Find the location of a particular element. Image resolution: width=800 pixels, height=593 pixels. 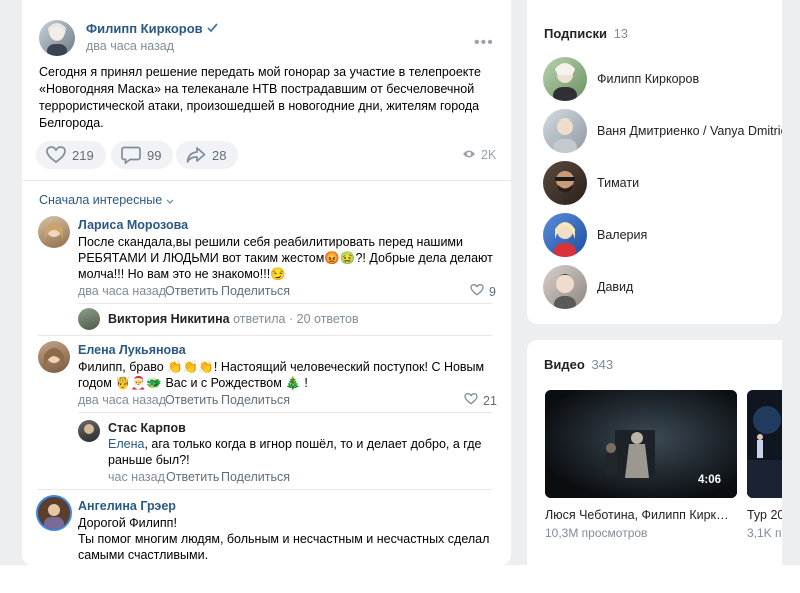

video-title: Тур 2023 is located at coordinates (764, 515).